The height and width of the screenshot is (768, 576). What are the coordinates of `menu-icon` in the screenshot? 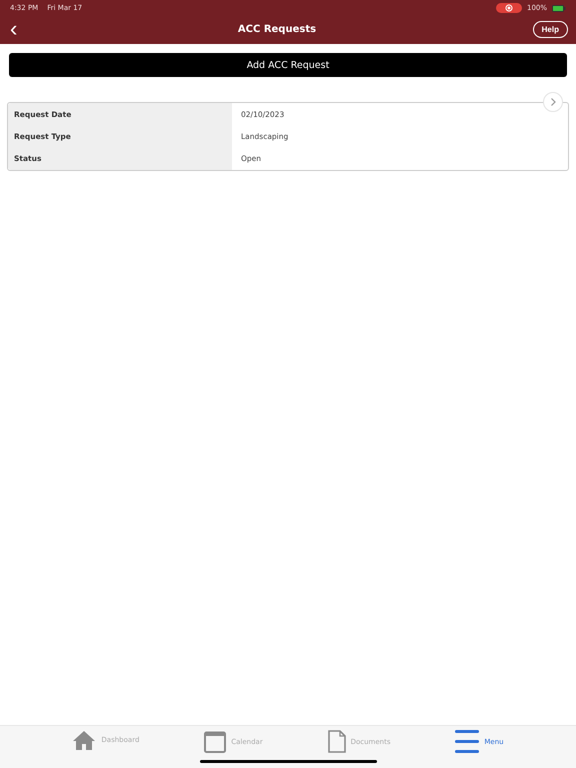 It's located at (467, 741).